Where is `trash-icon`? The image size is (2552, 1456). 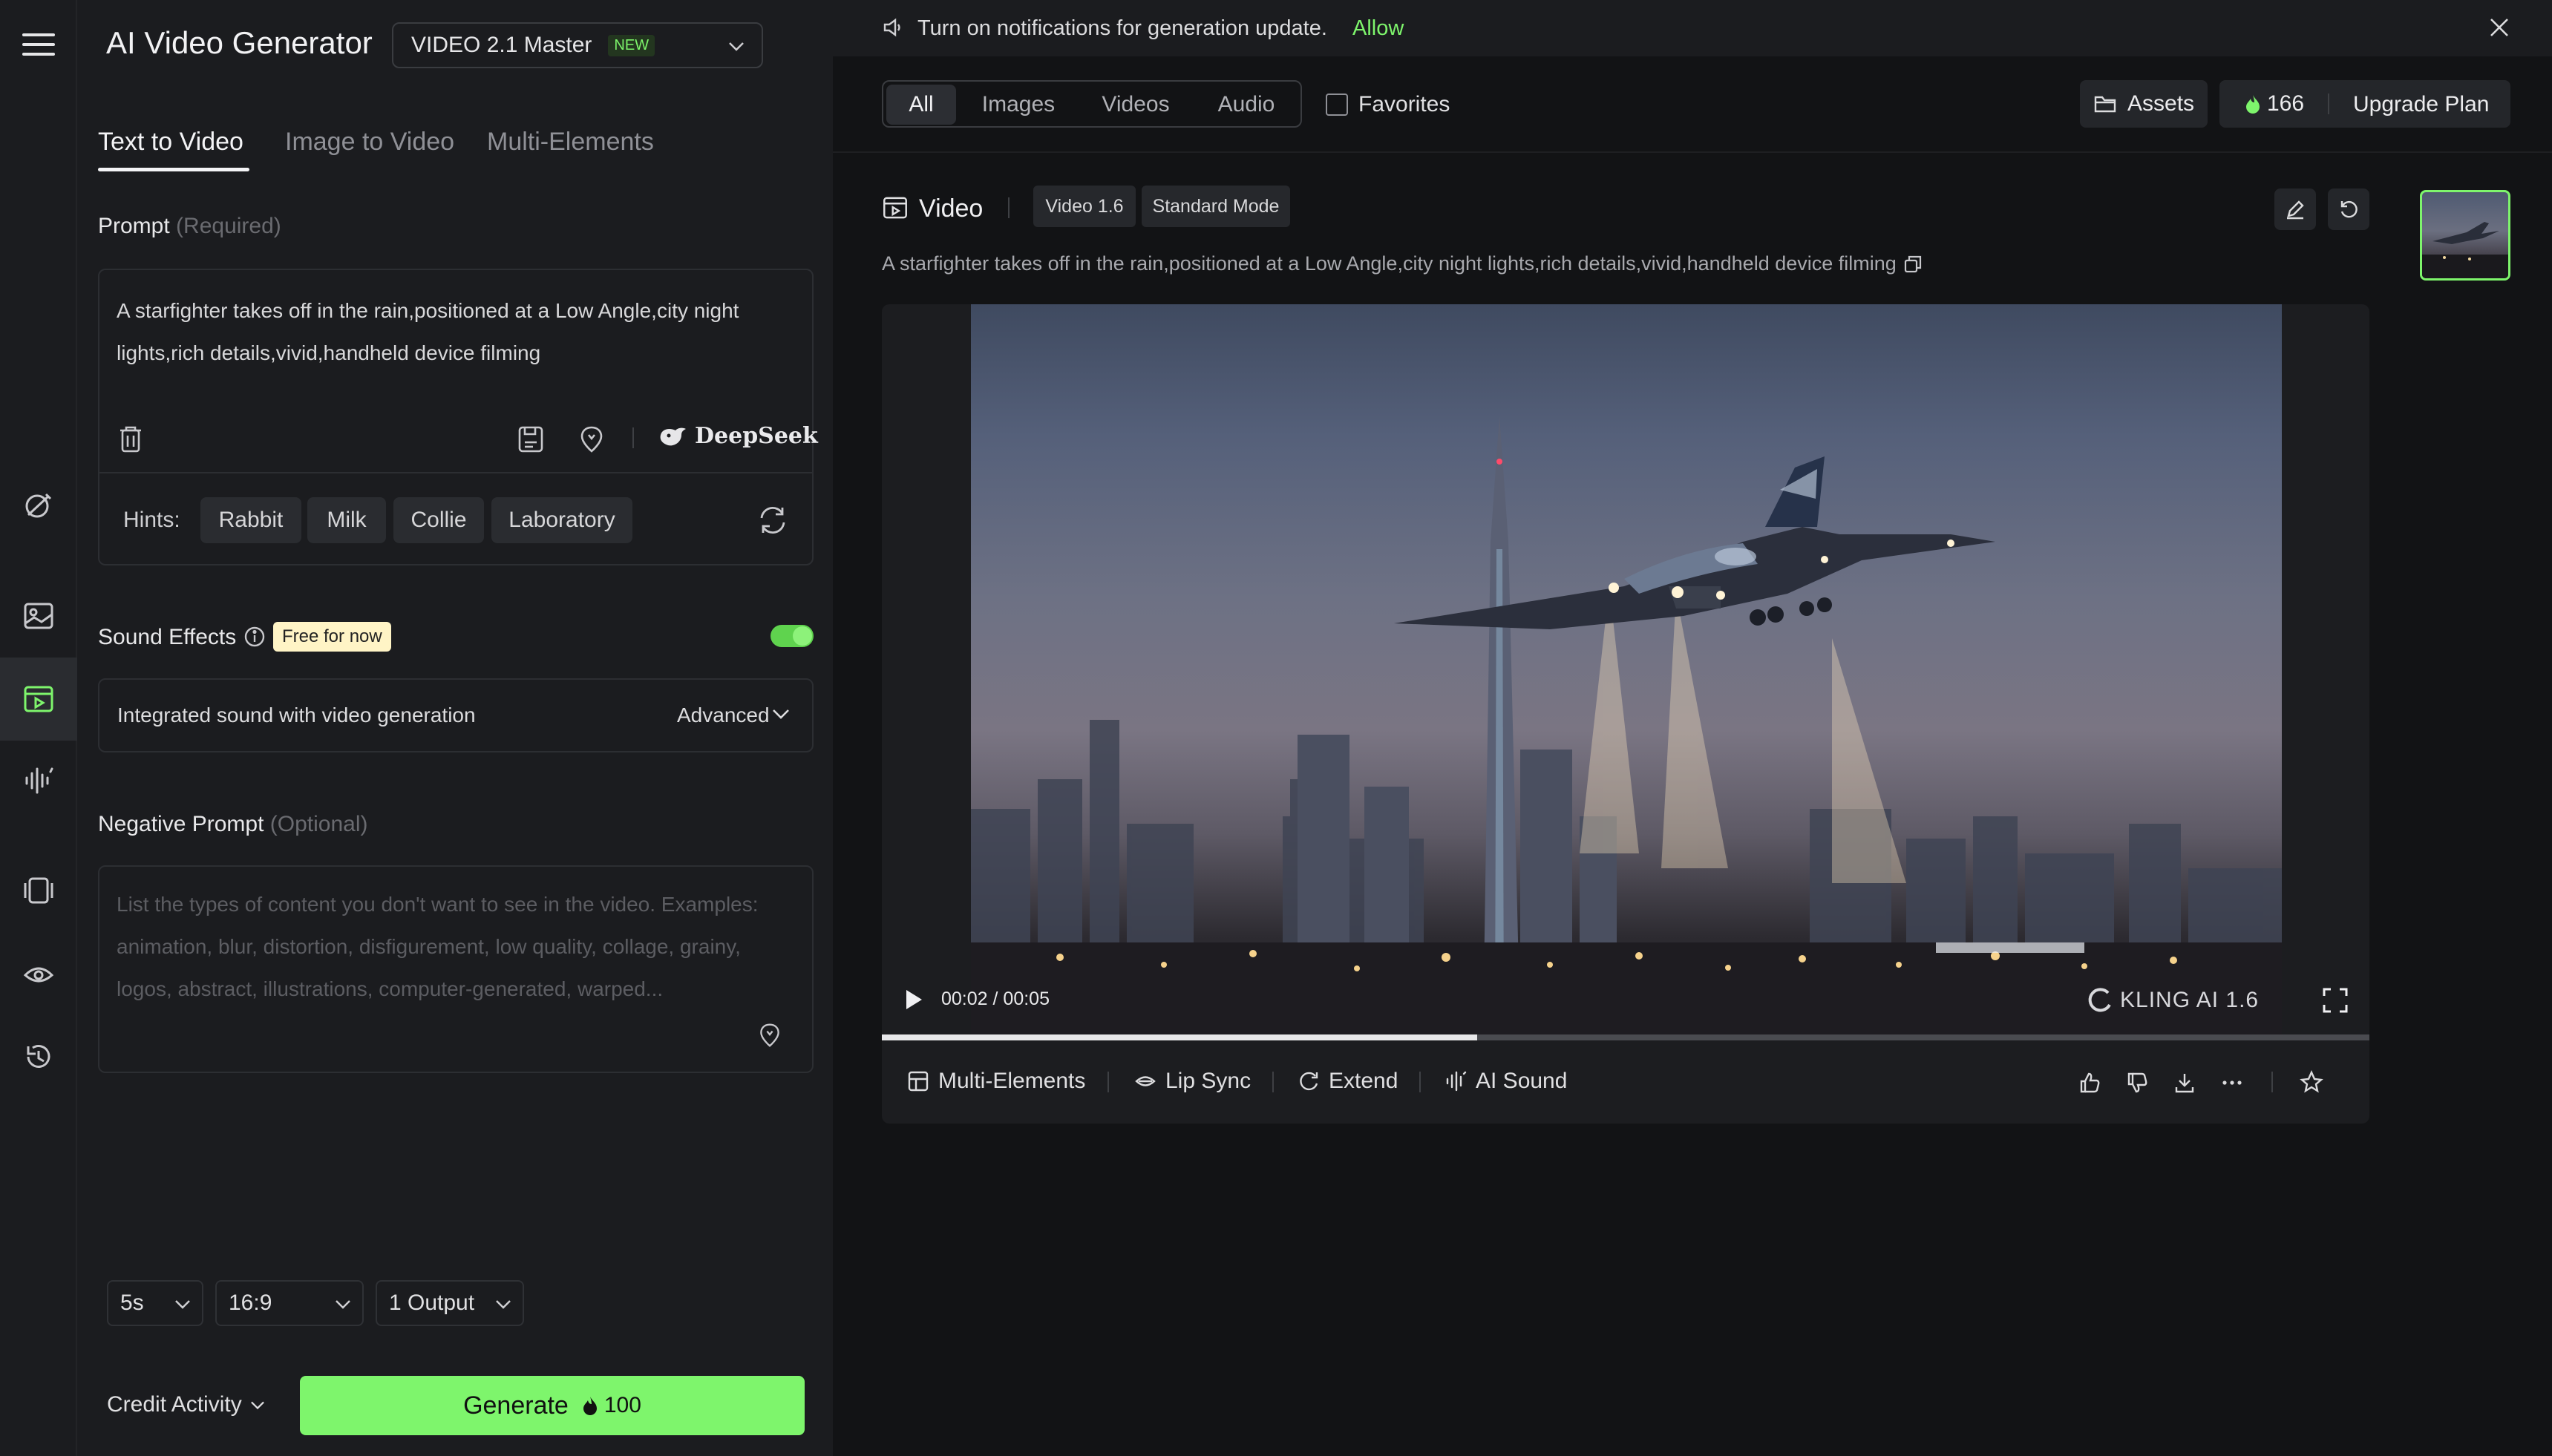
trash-icon is located at coordinates (130, 439).